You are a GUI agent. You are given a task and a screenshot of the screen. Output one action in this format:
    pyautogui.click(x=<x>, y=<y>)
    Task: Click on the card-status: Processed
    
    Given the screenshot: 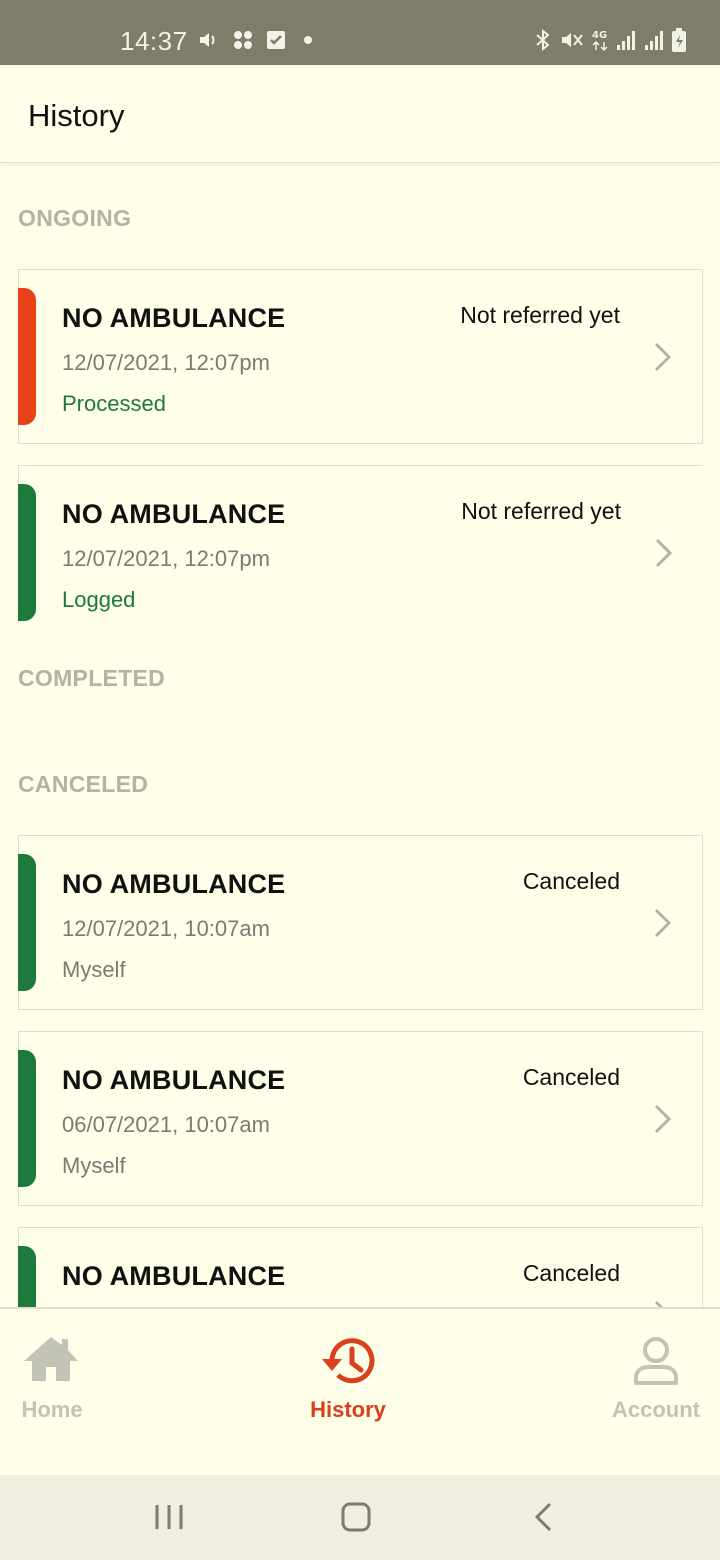 What is the action you would take?
    pyautogui.click(x=114, y=403)
    